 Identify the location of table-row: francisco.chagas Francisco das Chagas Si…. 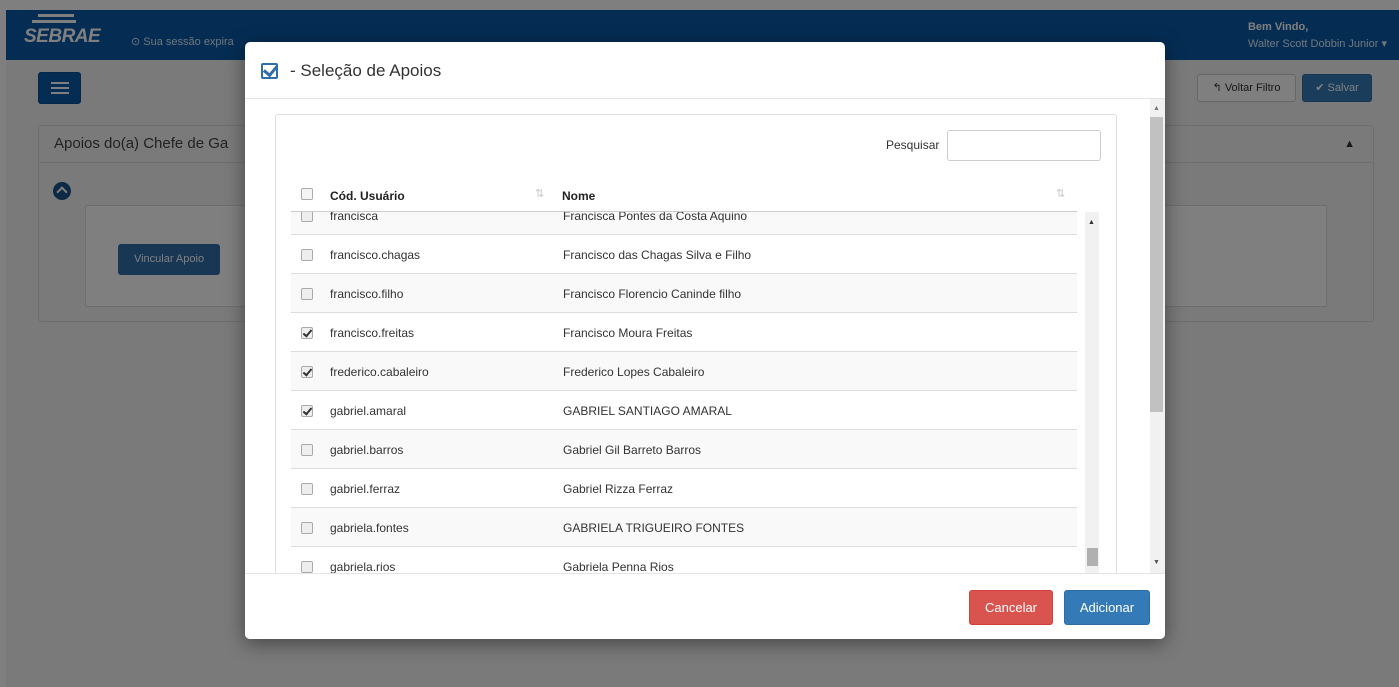
(684, 254).